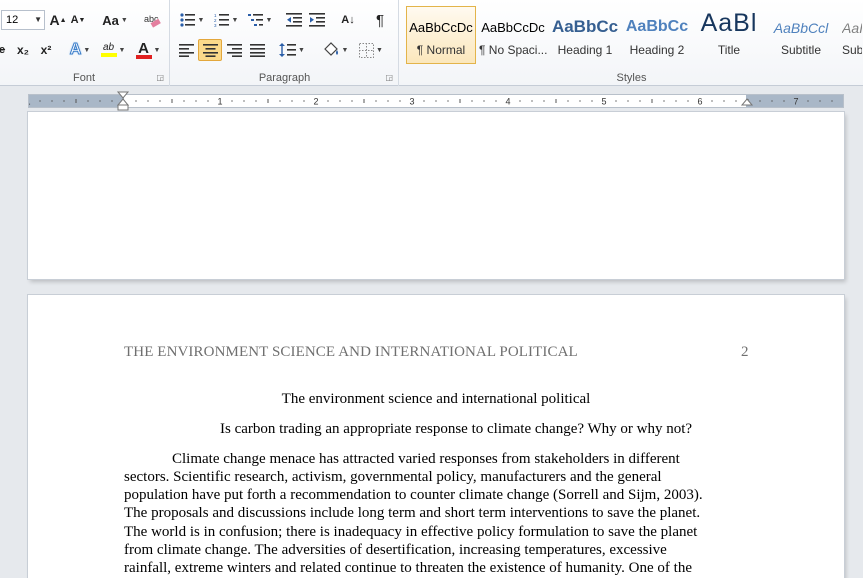  Describe the element at coordinates (255, 20) in the screenshot. I see `multilevel-list-icon` at that location.